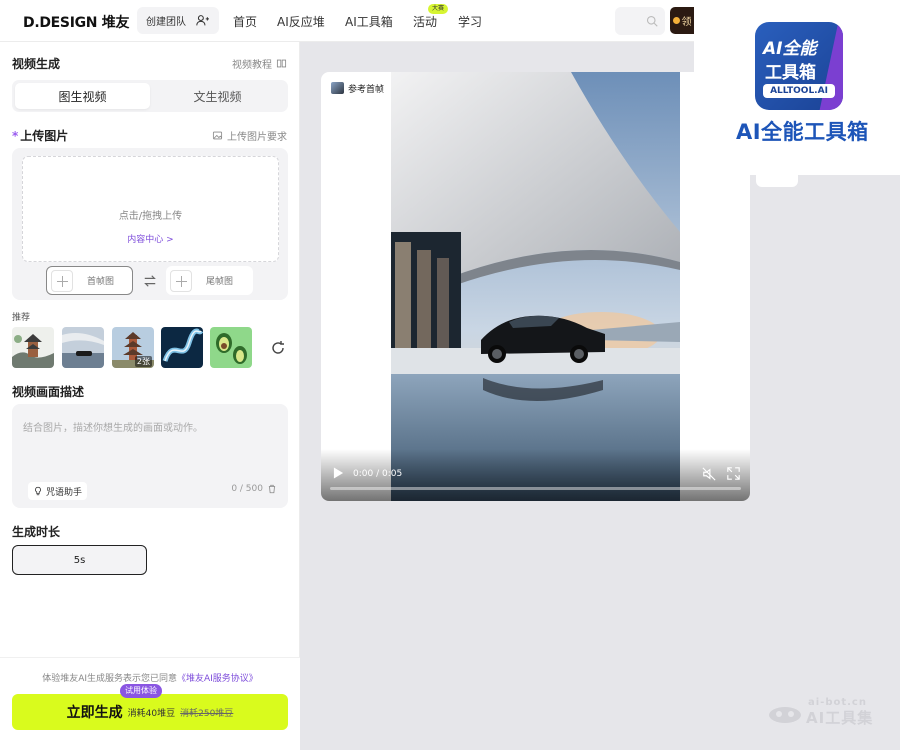  I want to click on description-placeholder: 结合图片，描述你想生成的画面或动作。, so click(113, 428).